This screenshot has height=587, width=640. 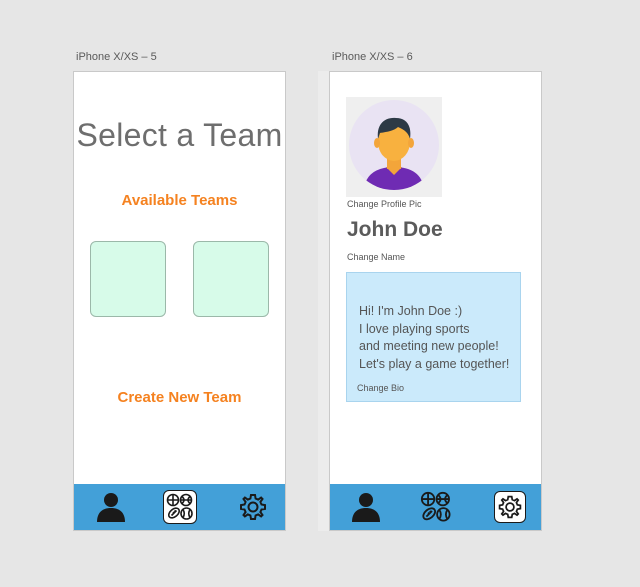 What do you see at coordinates (434, 364) in the screenshot?
I see `bio-line: Let's play a game together!` at bounding box center [434, 364].